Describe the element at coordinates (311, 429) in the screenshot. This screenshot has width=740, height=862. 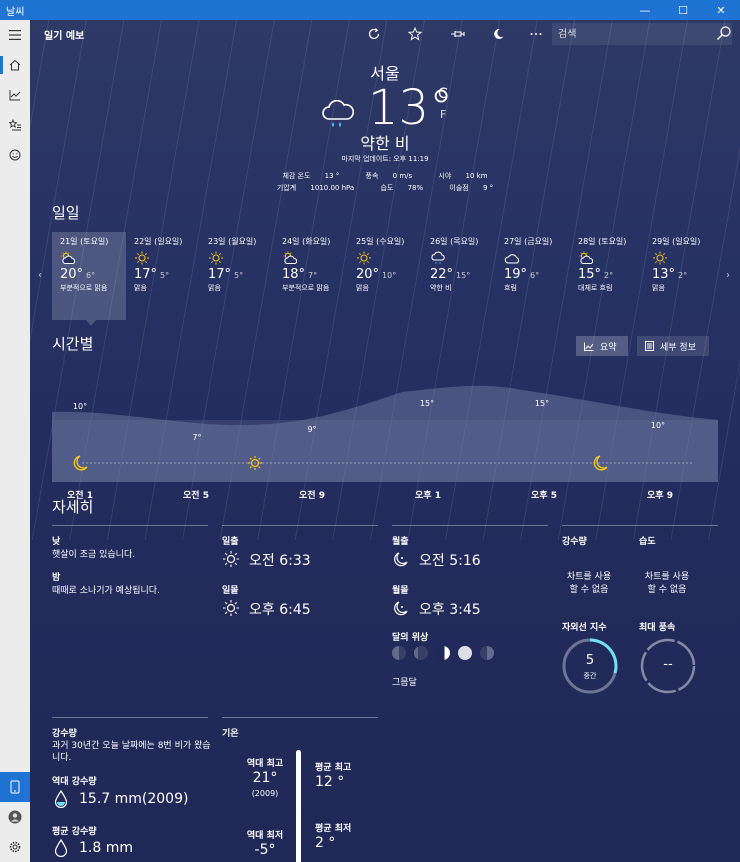
I see `hourly-temp-label: 9°` at that location.